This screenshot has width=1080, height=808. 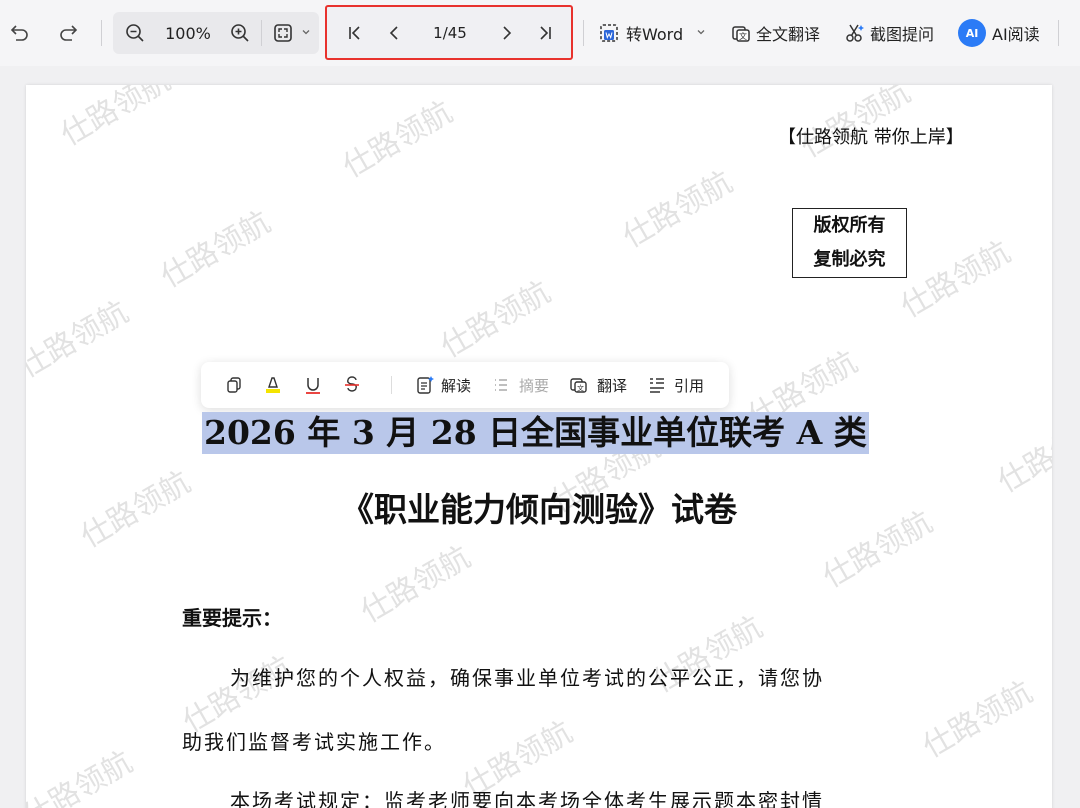 I want to click on underline-button, so click(x=313, y=385).